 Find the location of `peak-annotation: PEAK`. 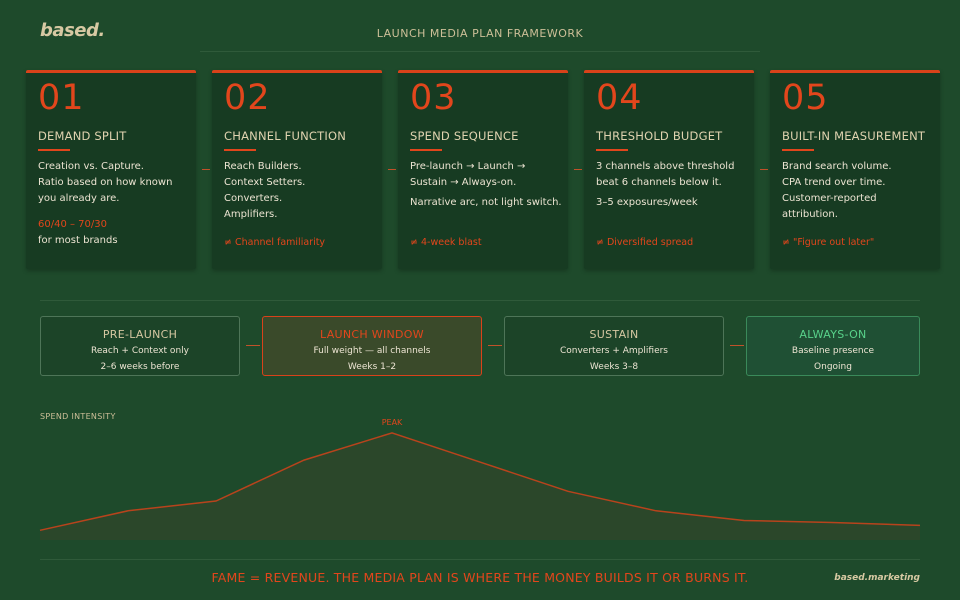

peak-annotation: PEAK is located at coordinates (392, 422).